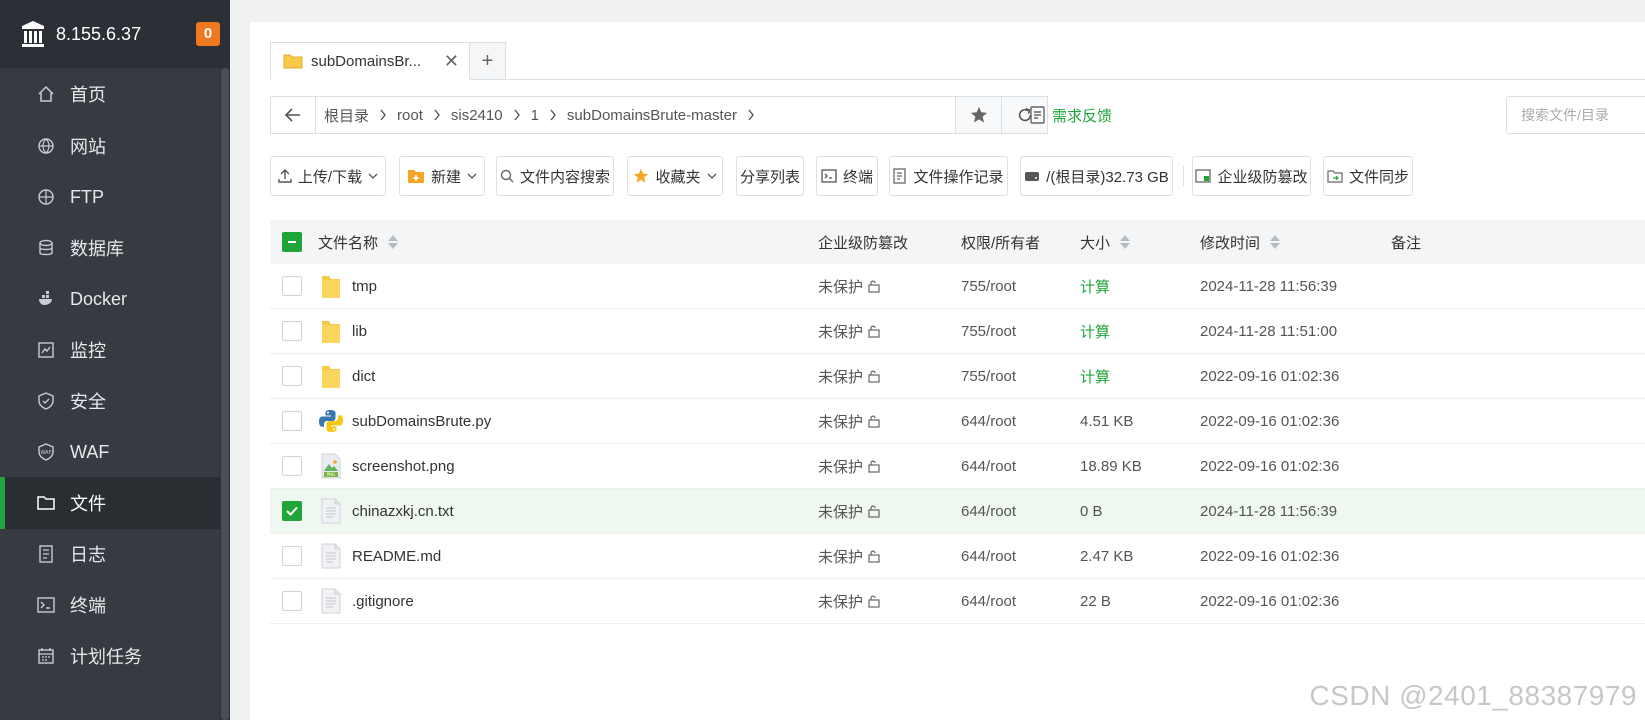 The image size is (1645, 720). What do you see at coordinates (488, 61) in the screenshot?
I see `add-tab-button: +` at bounding box center [488, 61].